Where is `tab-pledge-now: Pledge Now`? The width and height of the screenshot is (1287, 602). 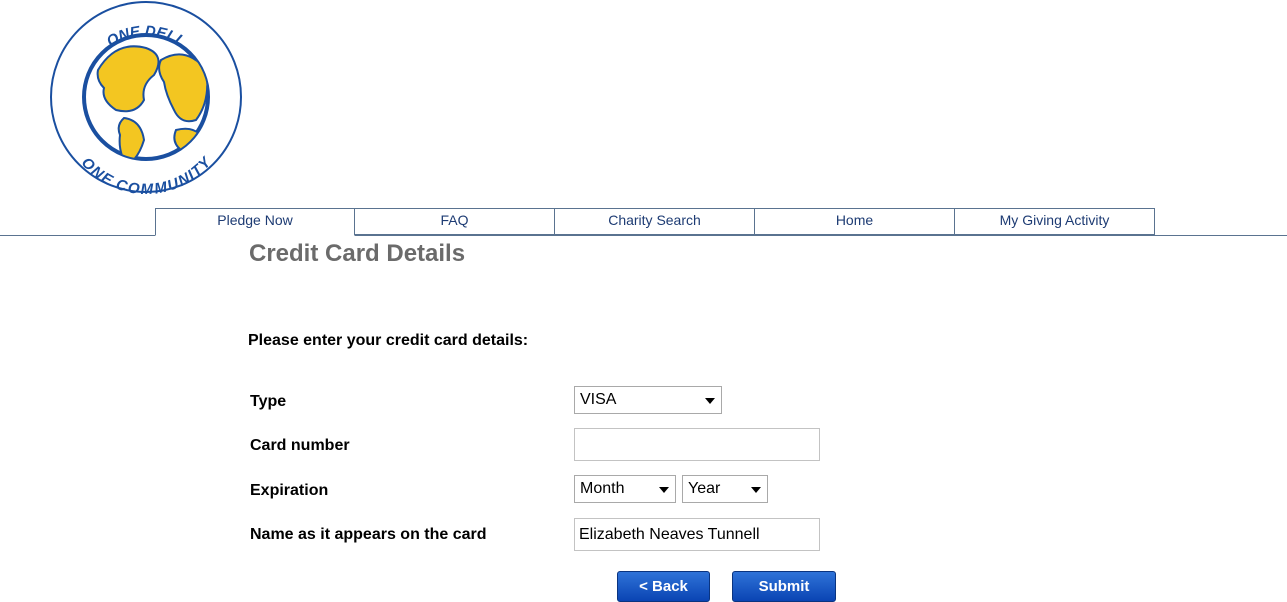
tab-pledge-now: Pledge Now is located at coordinates (255, 222).